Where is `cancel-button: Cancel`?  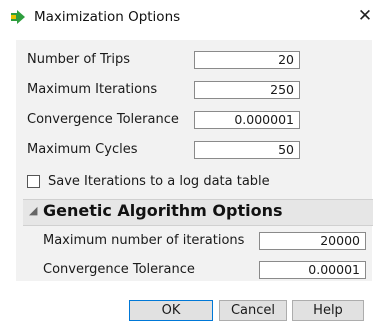
cancel-button: Cancel is located at coordinates (253, 310).